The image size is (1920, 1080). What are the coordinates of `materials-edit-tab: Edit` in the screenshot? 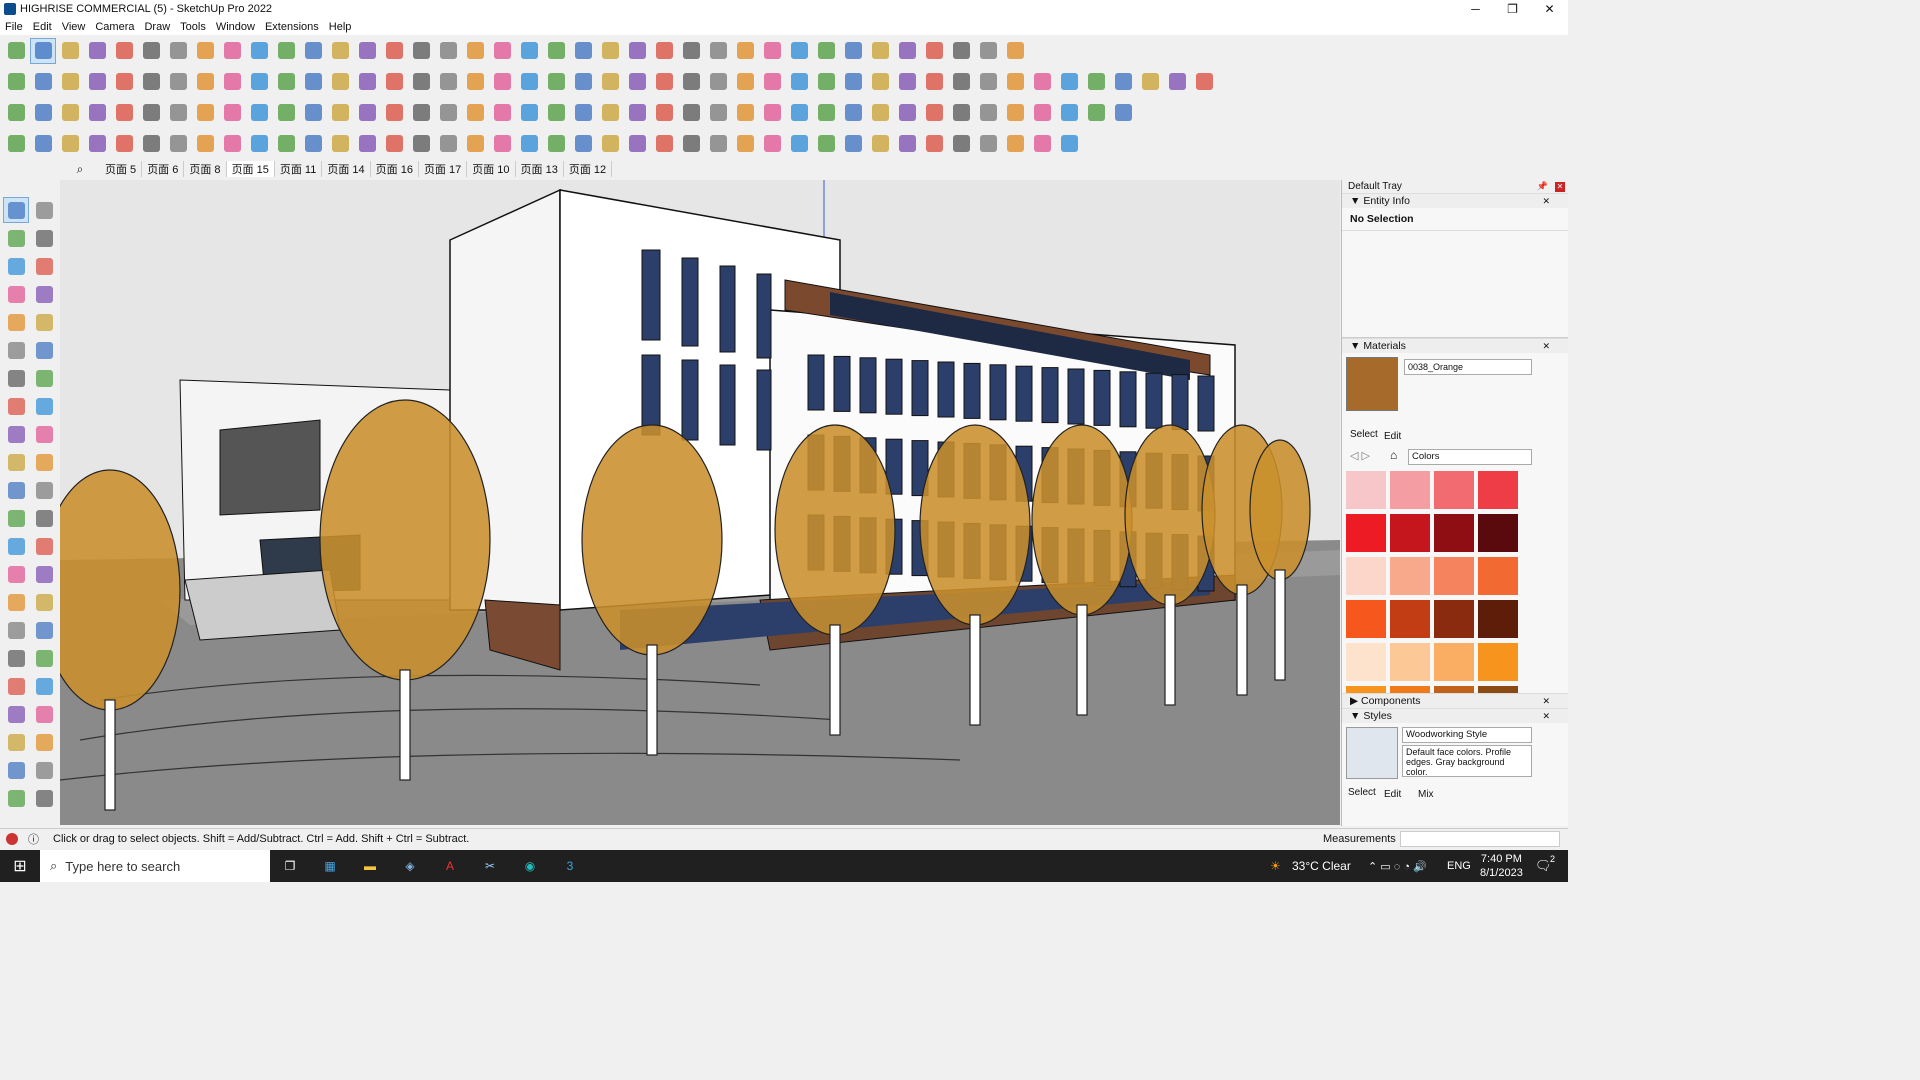 It's located at (1392, 436).